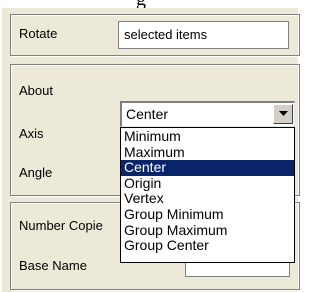  What do you see at coordinates (207, 183) in the screenshot?
I see `option-origin: Origin` at bounding box center [207, 183].